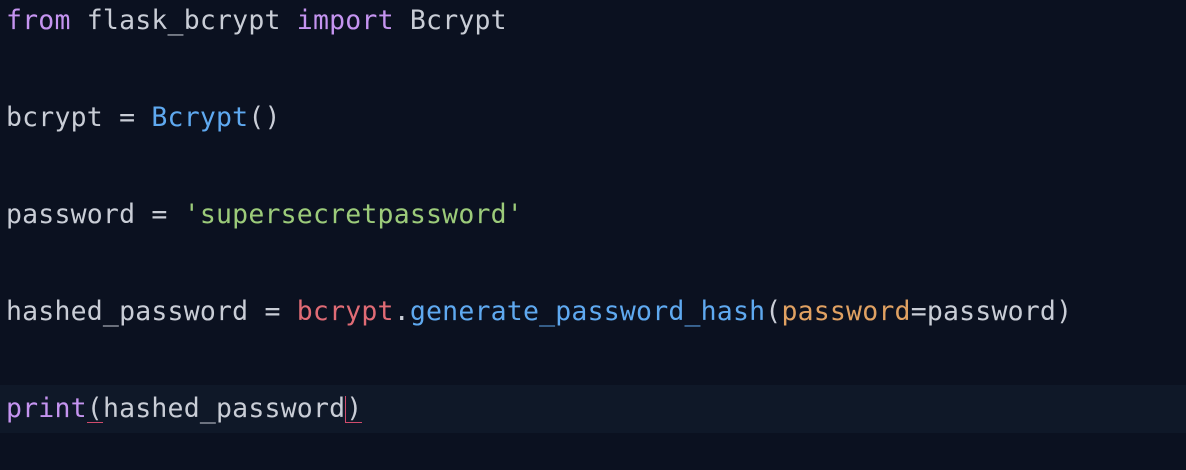 This screenshot has width=1186, height=470. I want to click on keyword-argument: password, so click(846, 311).